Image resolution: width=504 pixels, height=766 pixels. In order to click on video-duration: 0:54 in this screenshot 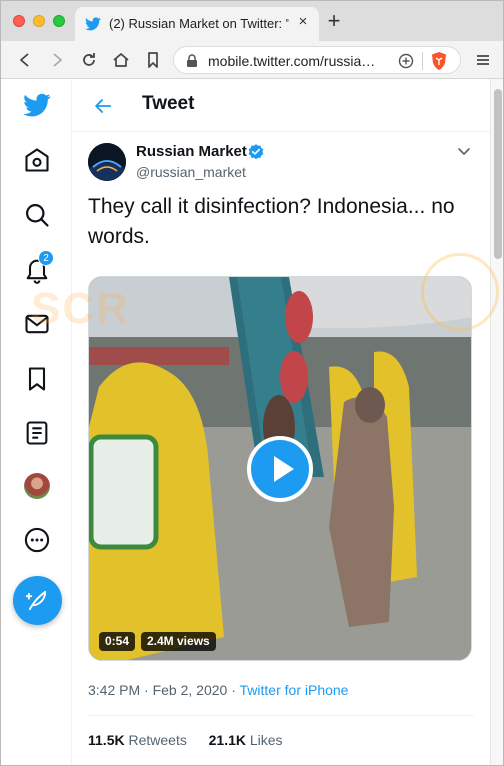, I will do `click(117, 641)`.